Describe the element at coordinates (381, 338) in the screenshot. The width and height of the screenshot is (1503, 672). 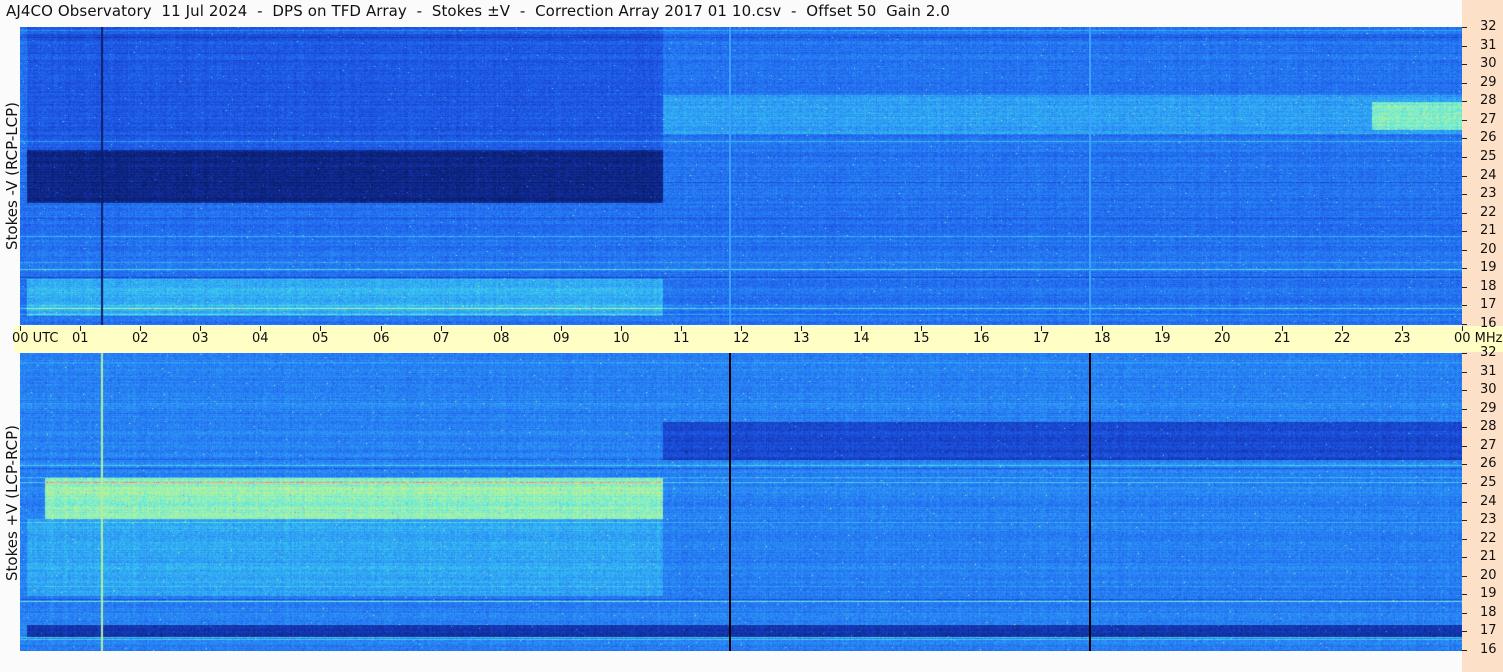
I see `x-tick-label: 06` at that location.